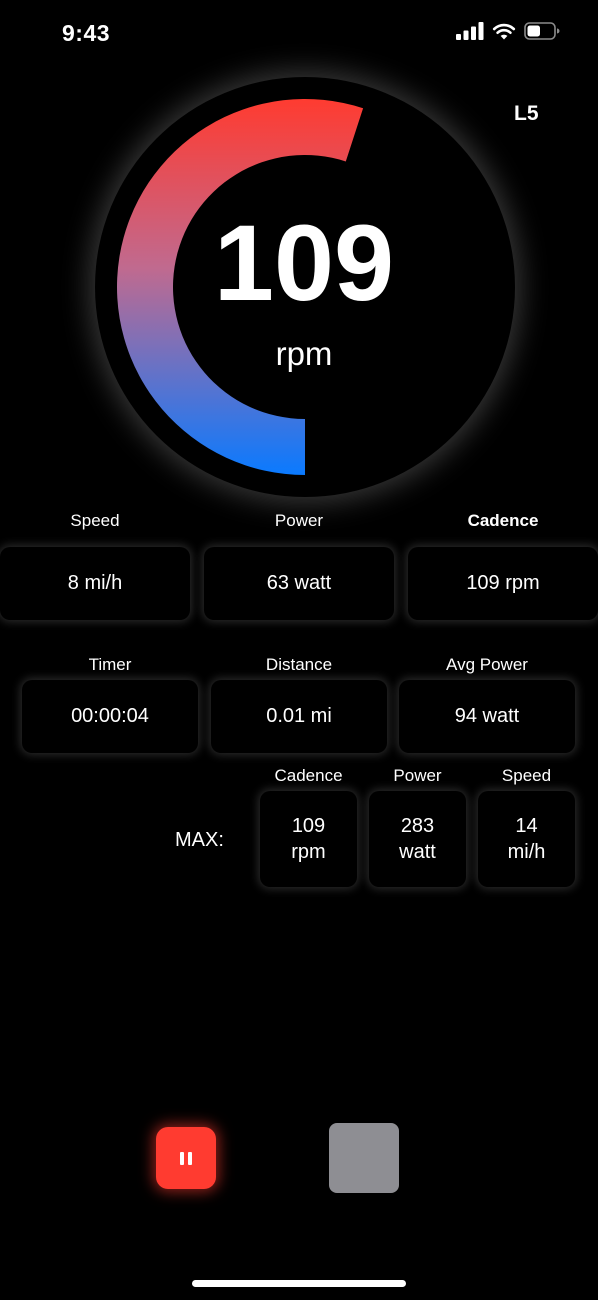 The height and width of the screenshot is (1300, 598). I want to click on cadence-value-box: 109 rpm, so click(503, 583).